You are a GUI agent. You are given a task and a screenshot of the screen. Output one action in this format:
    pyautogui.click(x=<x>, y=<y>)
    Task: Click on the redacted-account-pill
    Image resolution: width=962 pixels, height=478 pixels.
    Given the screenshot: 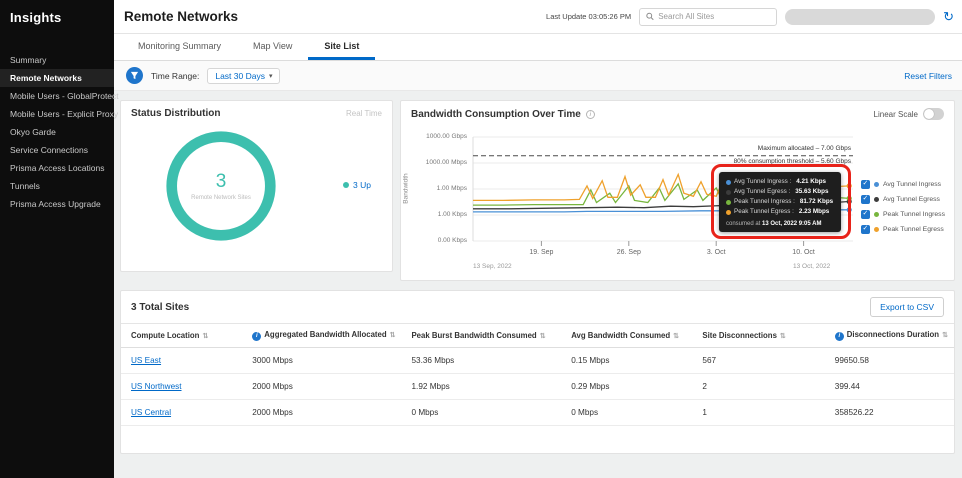 What is the action you would take?
    pyautogui.click(x=860, y=16)
    